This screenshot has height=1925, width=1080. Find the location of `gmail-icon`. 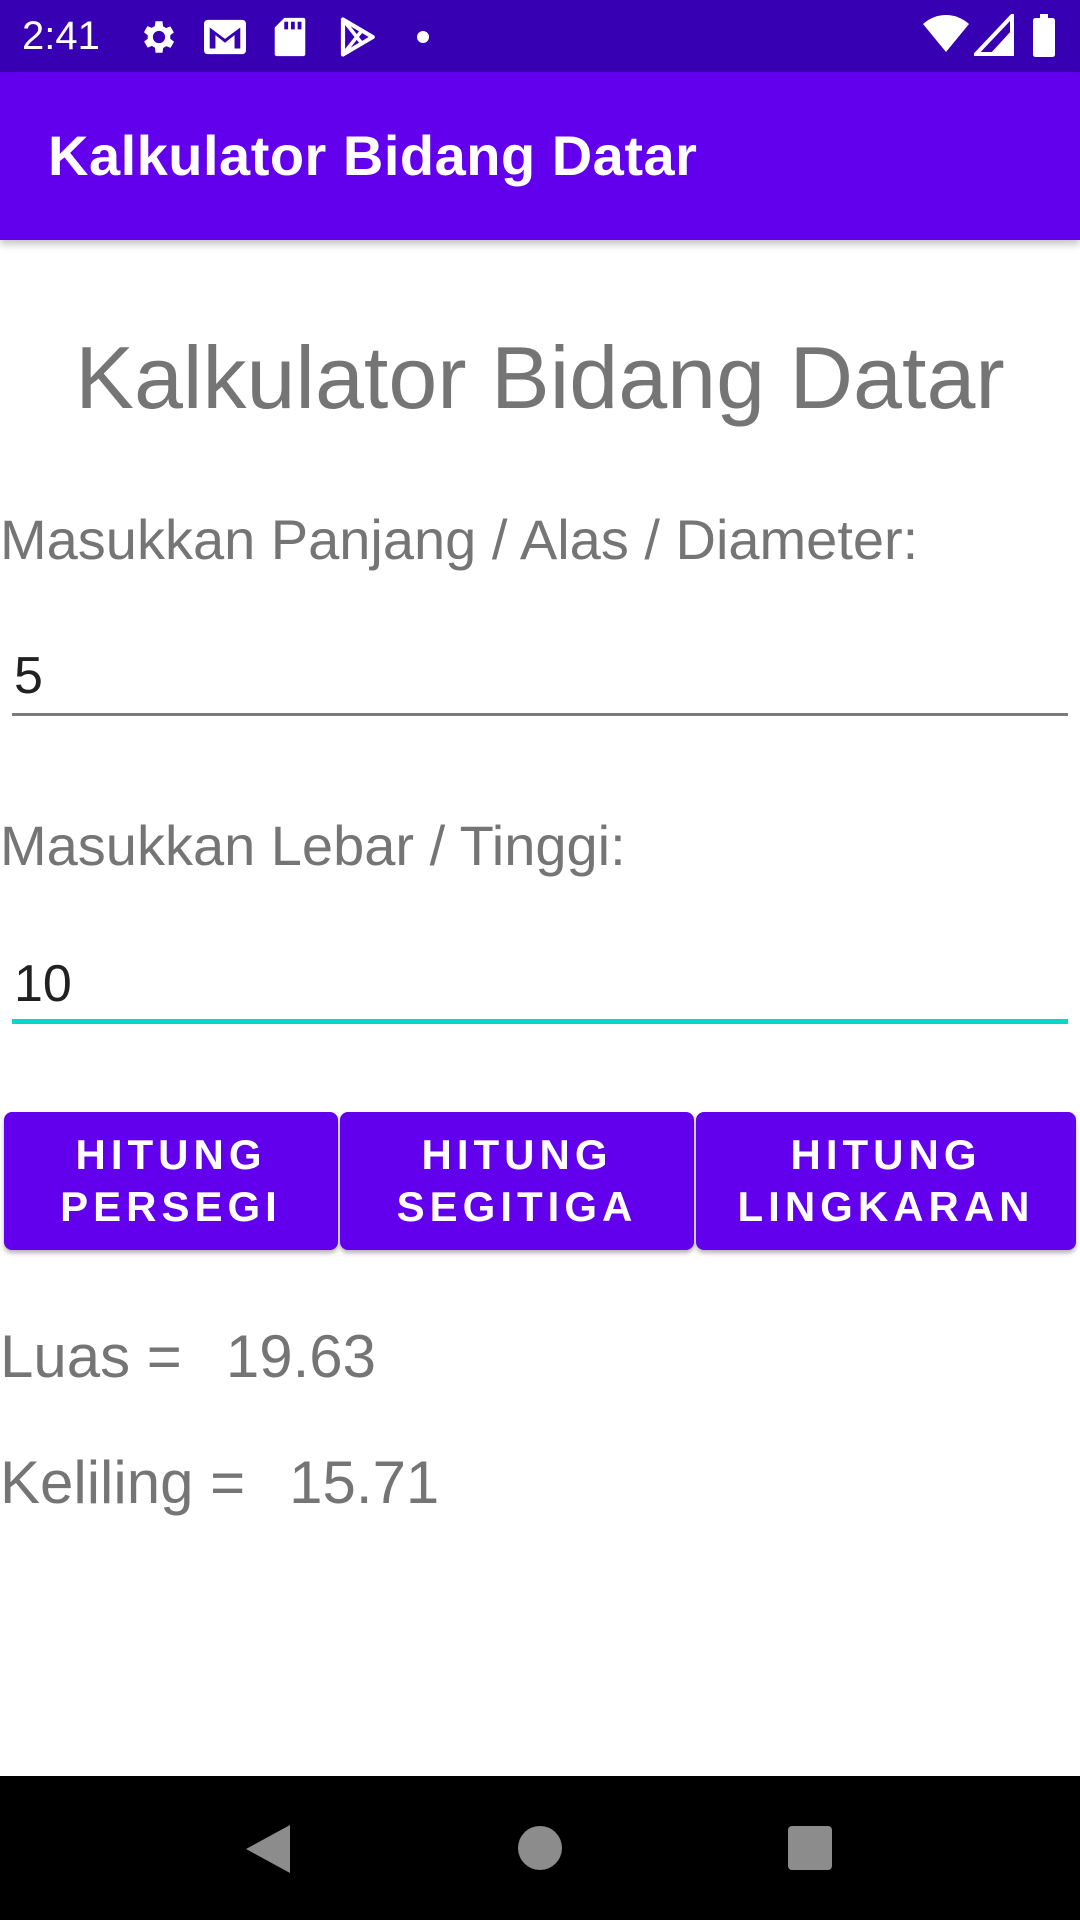

gmail-icon is located at coordinates (225, 39).